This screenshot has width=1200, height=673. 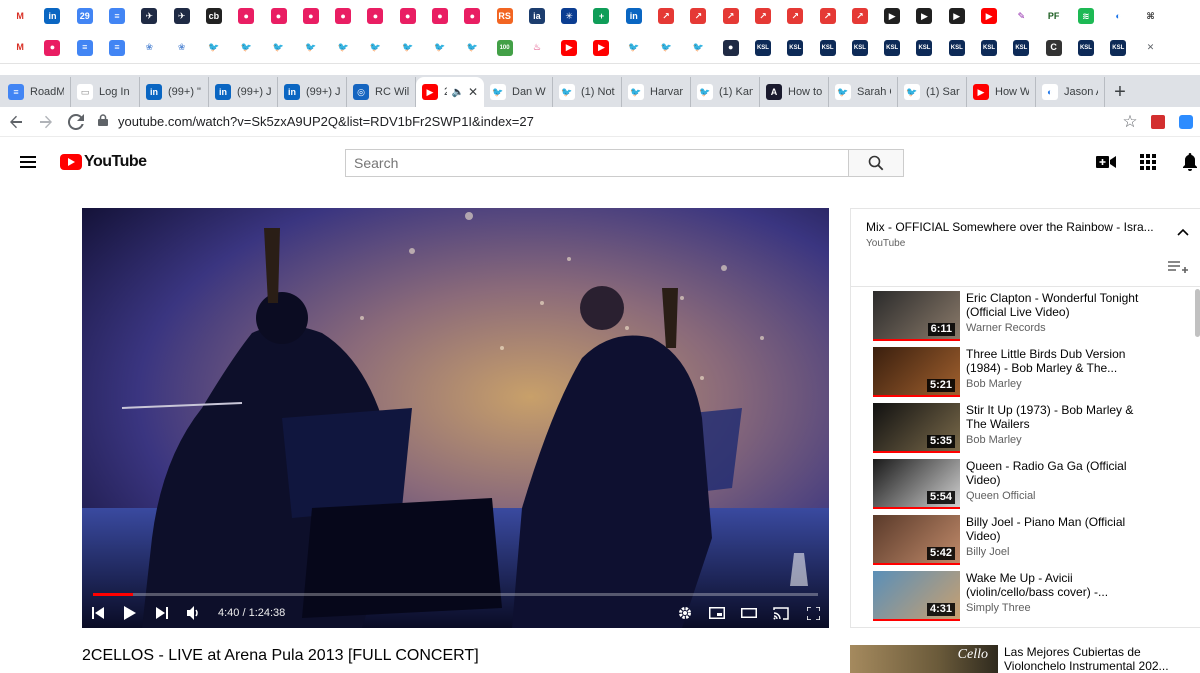 I want to click on play-button, so click(x=130, y=613).